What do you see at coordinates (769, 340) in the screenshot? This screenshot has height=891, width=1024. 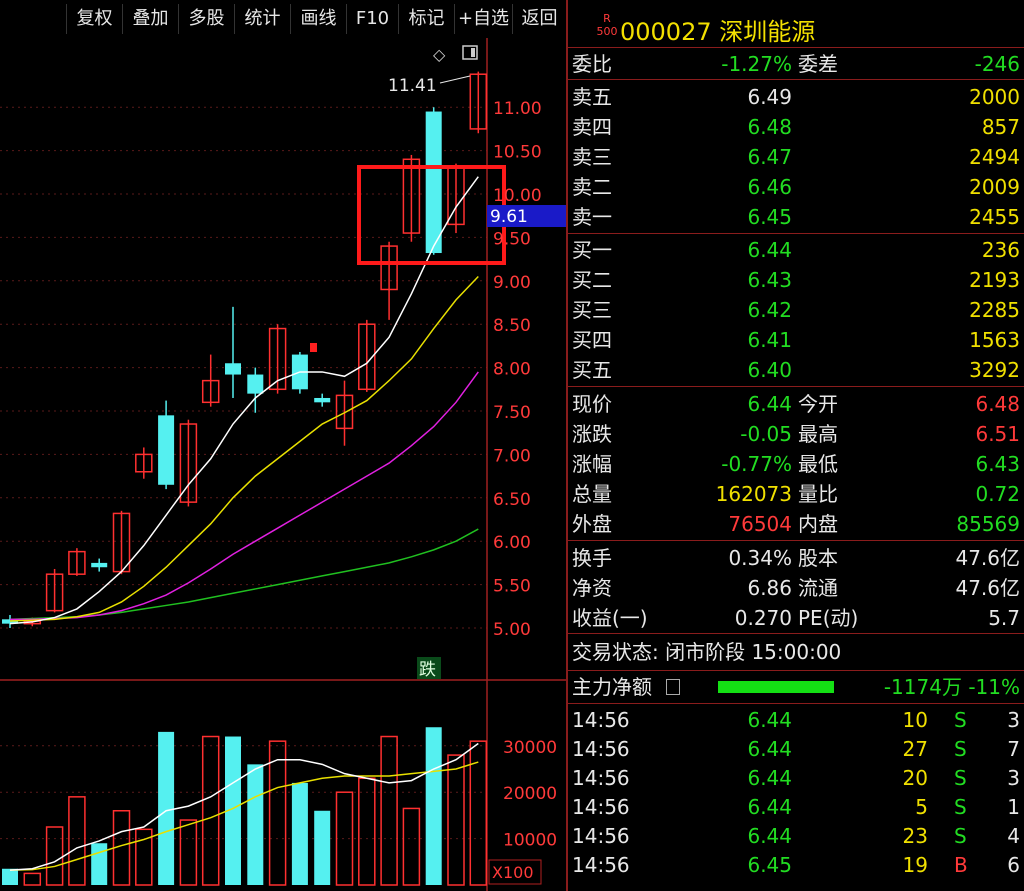 I see `bid-price: 6.41` at bounding box center [769, 340].